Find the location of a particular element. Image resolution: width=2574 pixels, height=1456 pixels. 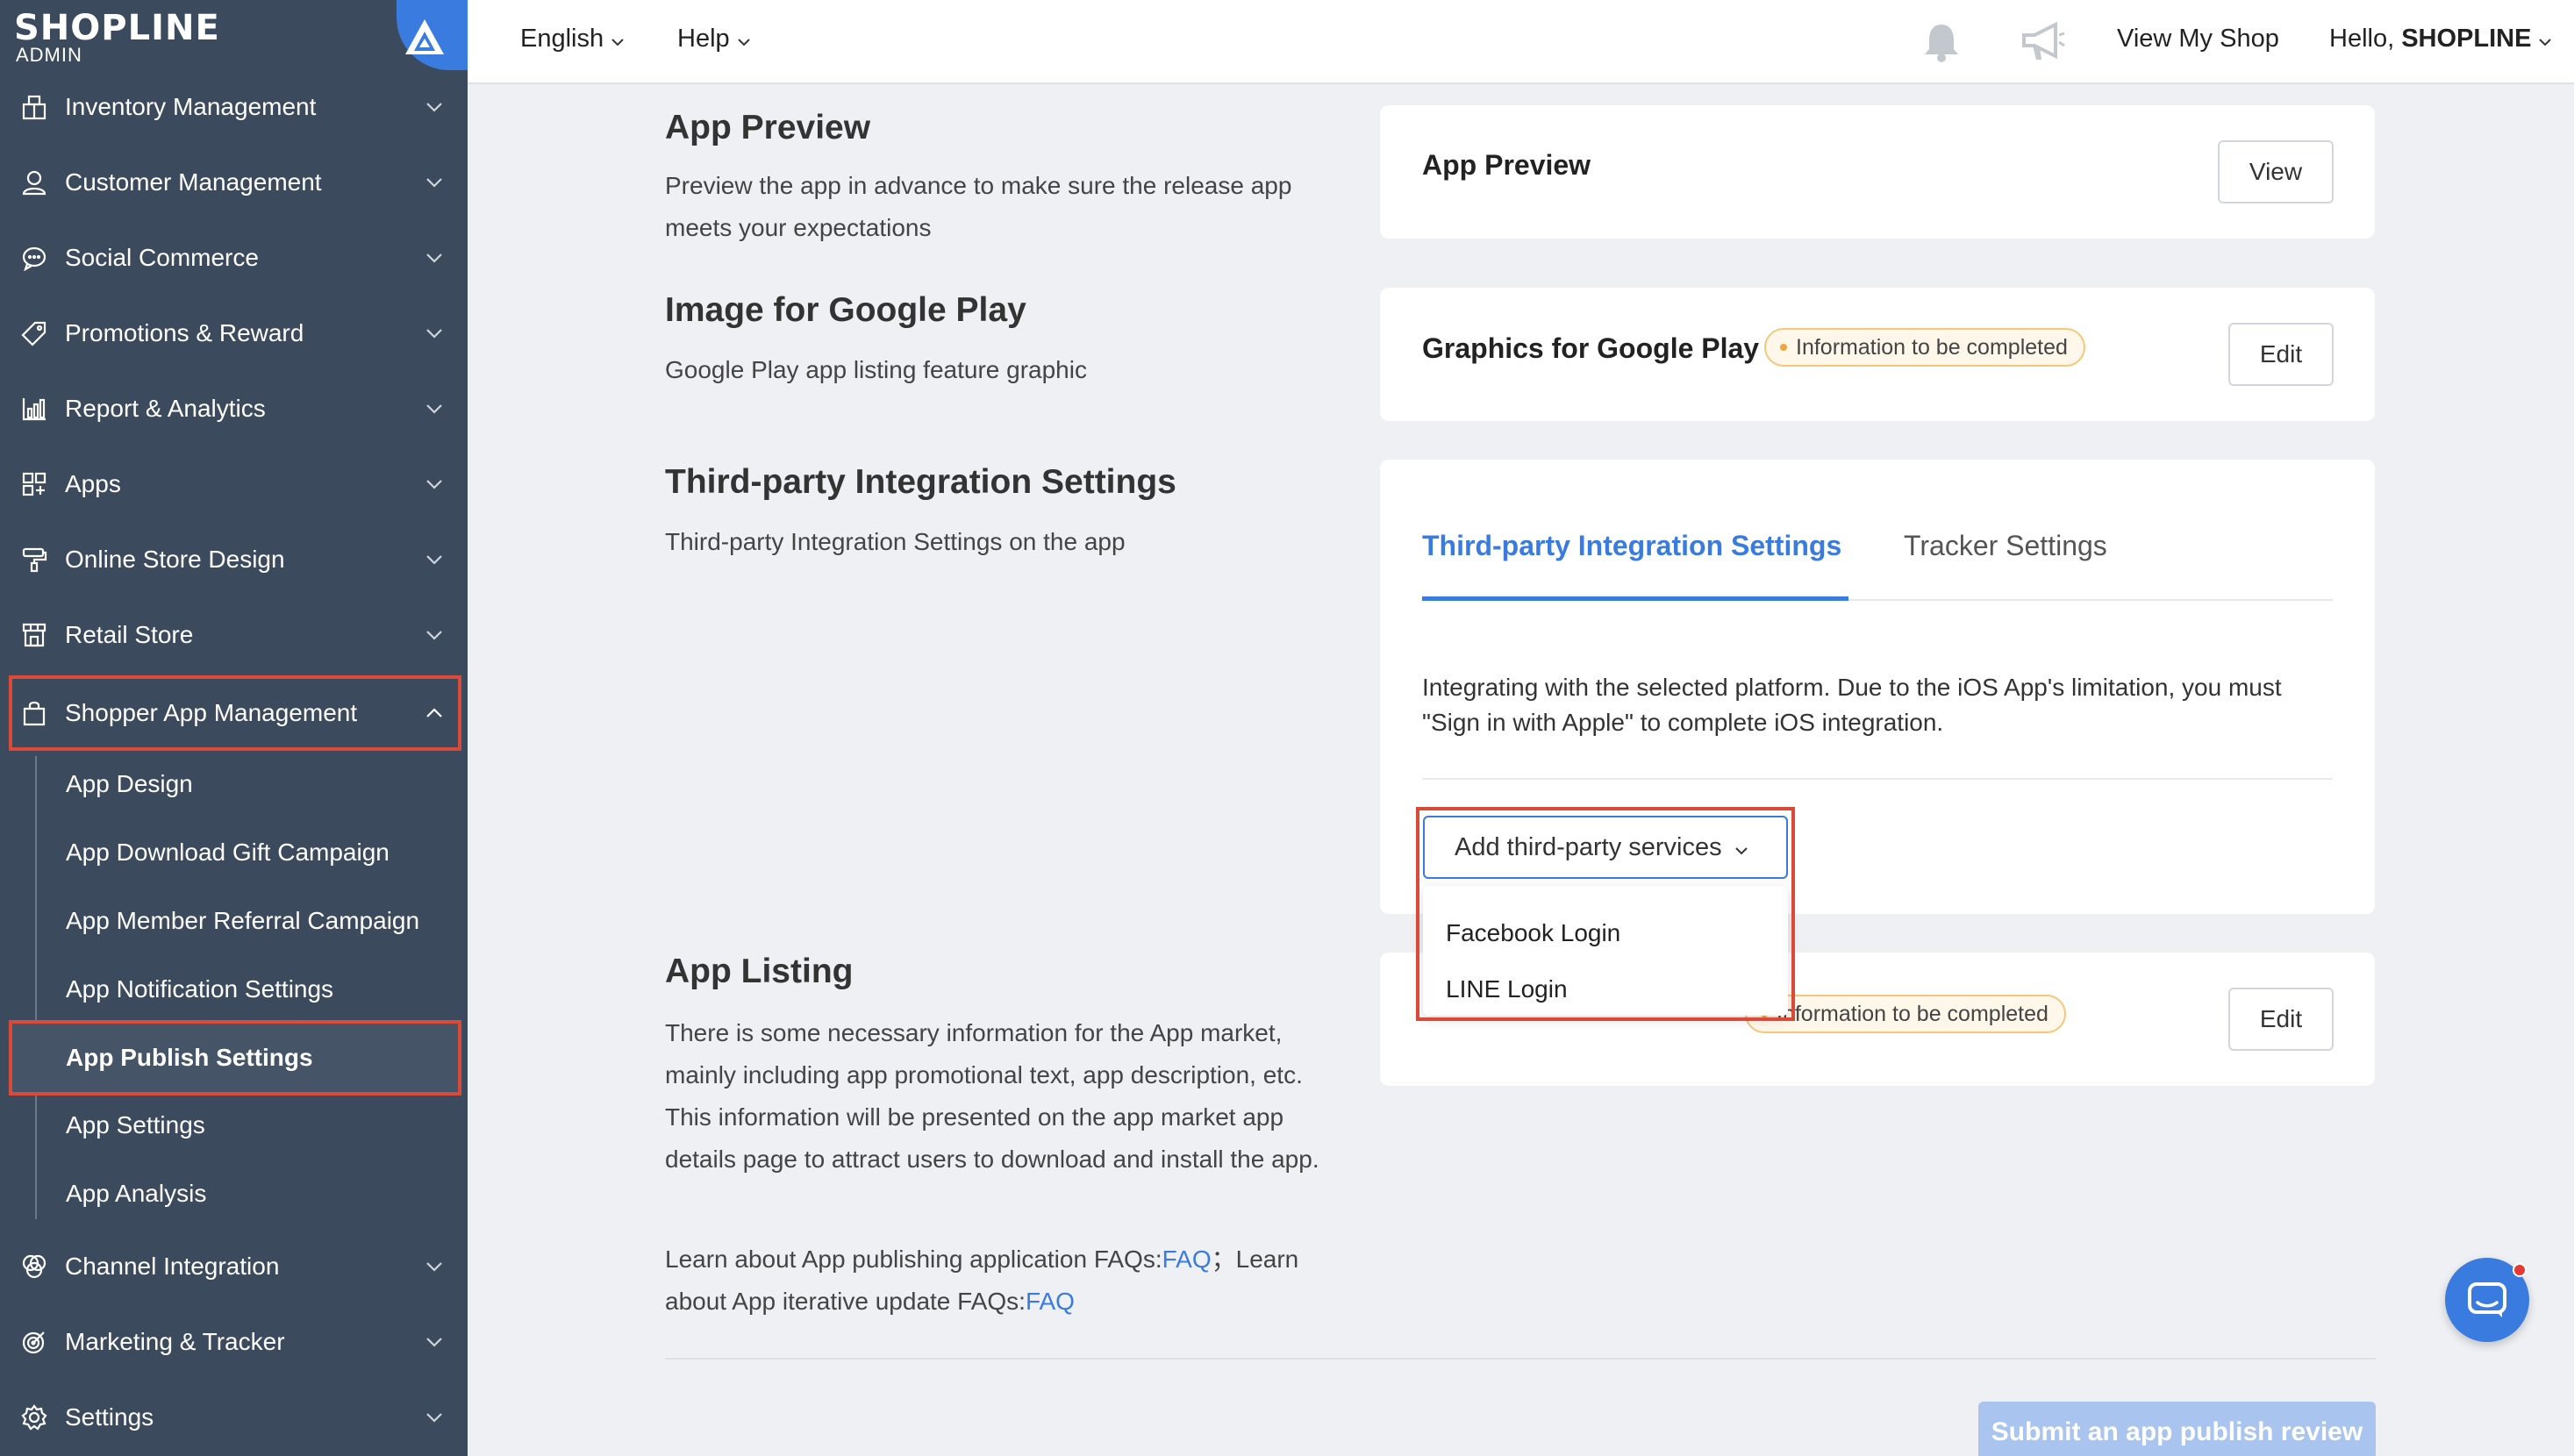

sidebar-item-inventory: Inventory Management is located at coordinates (235, 107).